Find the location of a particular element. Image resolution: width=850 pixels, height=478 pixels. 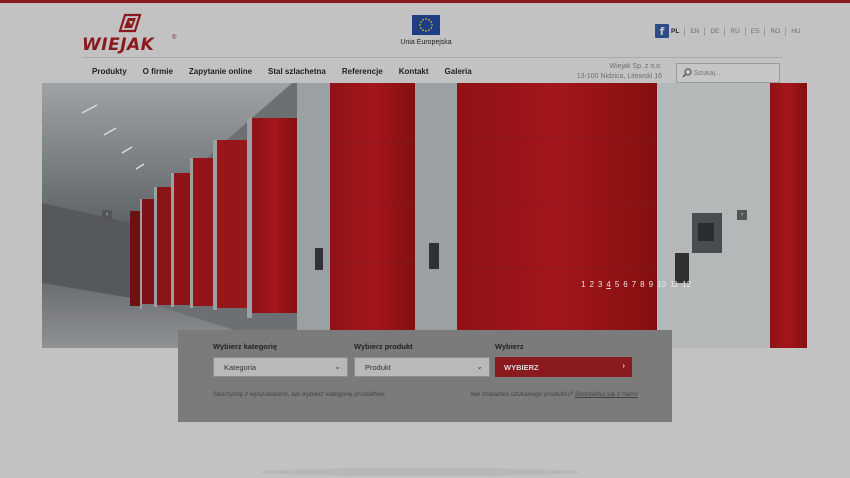

nav-o-firmie: O firmie is located at coordinates (158, 71).